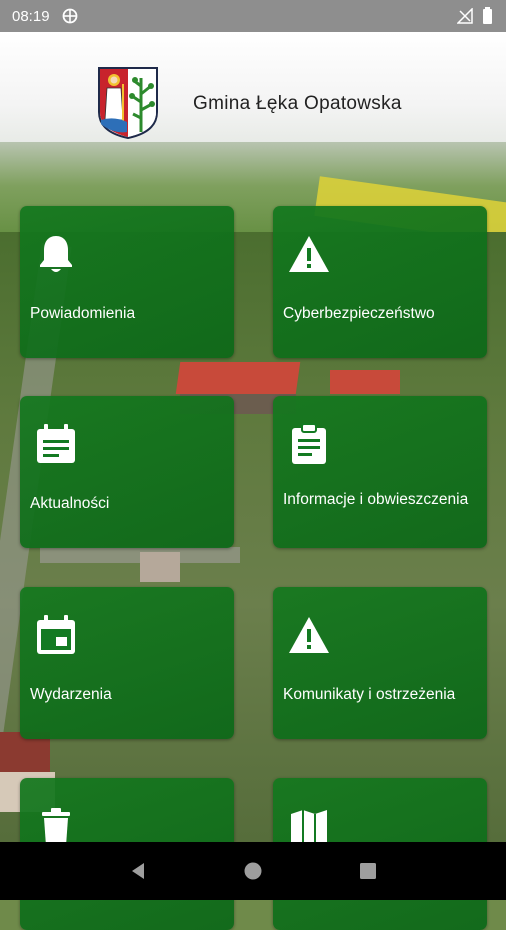 The width and height of the screenshot is (506, 930). What do you see at coordinates (56, 634) in the screenshot?
I see `calendar-icon` at bounding box center [56, 634].